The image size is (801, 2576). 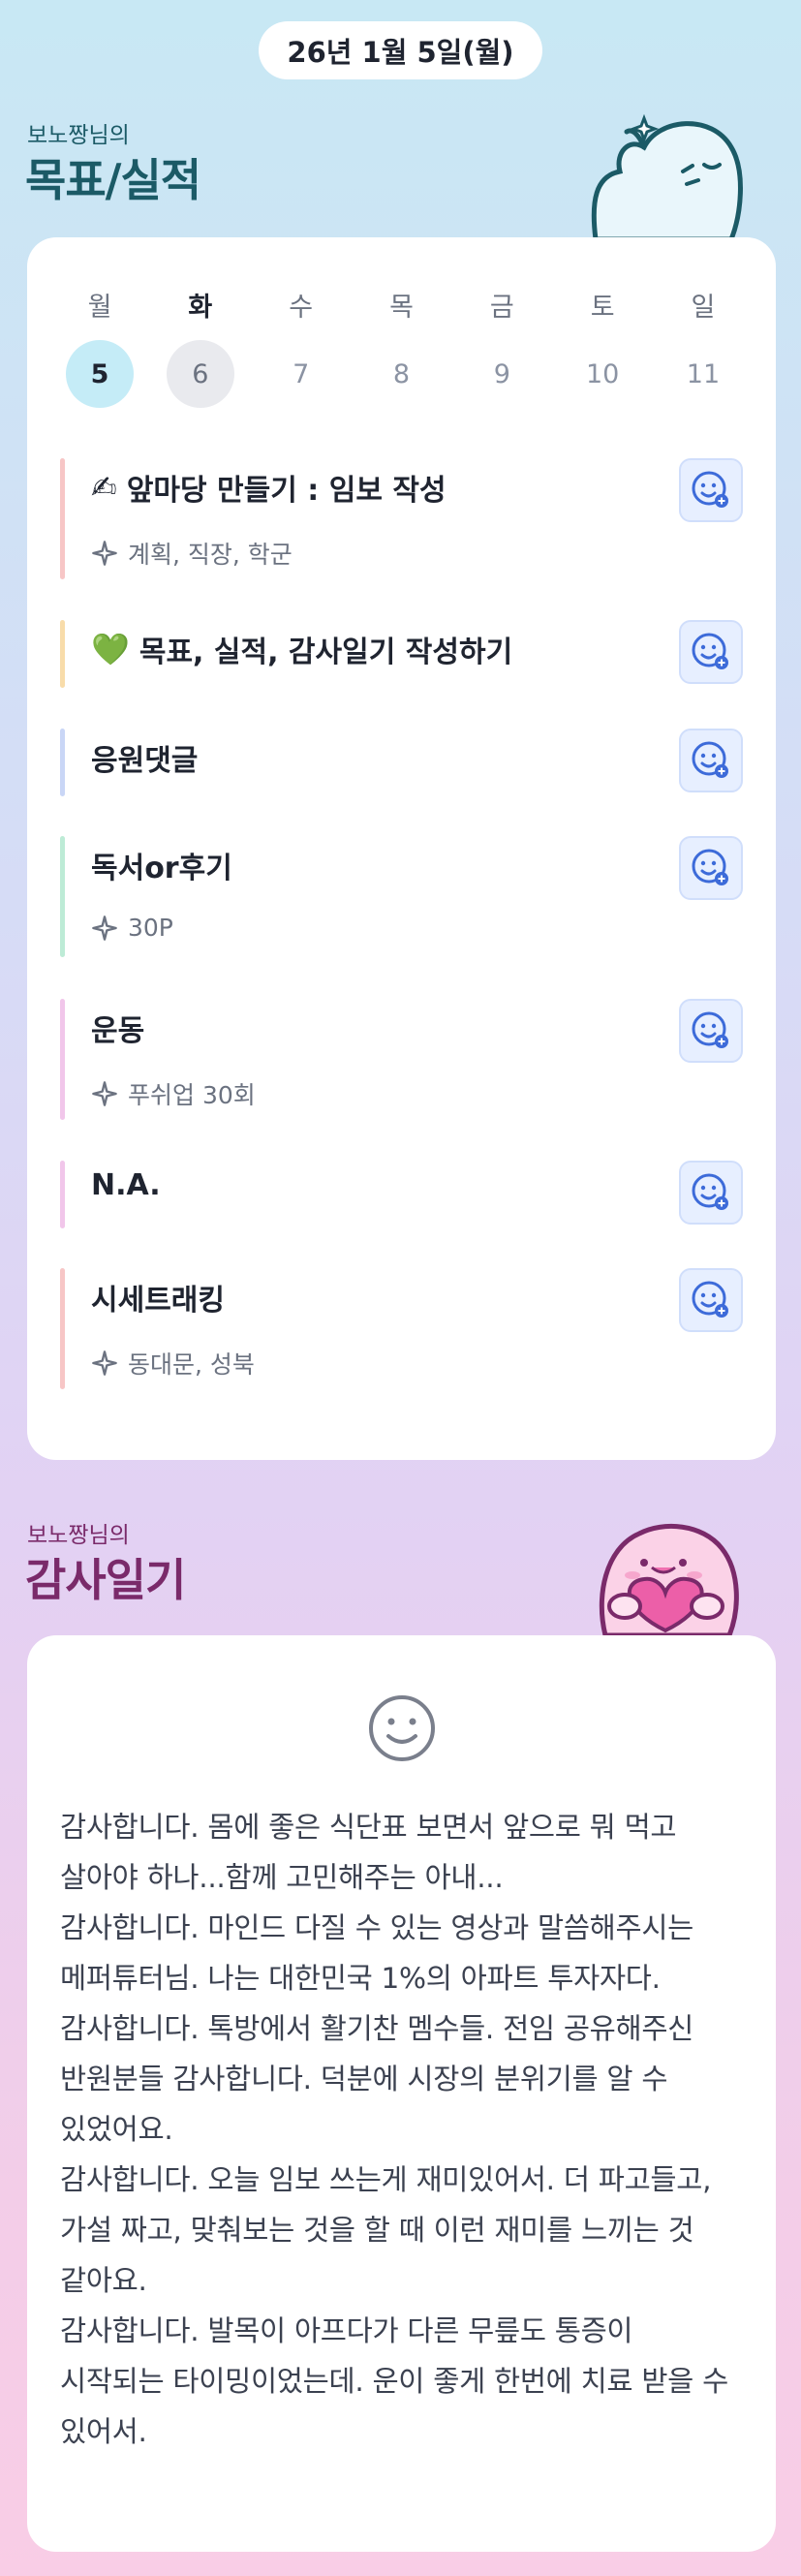 What do you see at coordinates (110, 649) in the screenshot?
I see `green-heart-icon: 💚` at bounding box center [110, 649].